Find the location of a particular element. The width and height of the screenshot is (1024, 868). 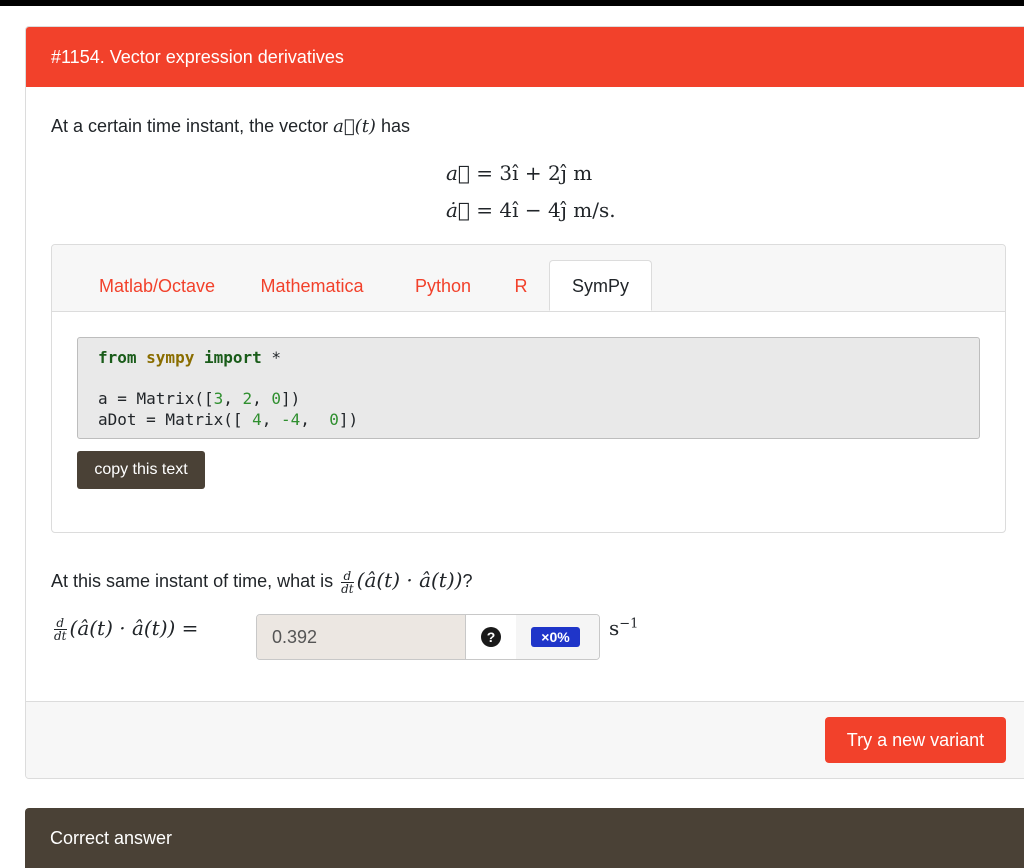

code-module-sympy: sympy is located at coordinates (170, 357).